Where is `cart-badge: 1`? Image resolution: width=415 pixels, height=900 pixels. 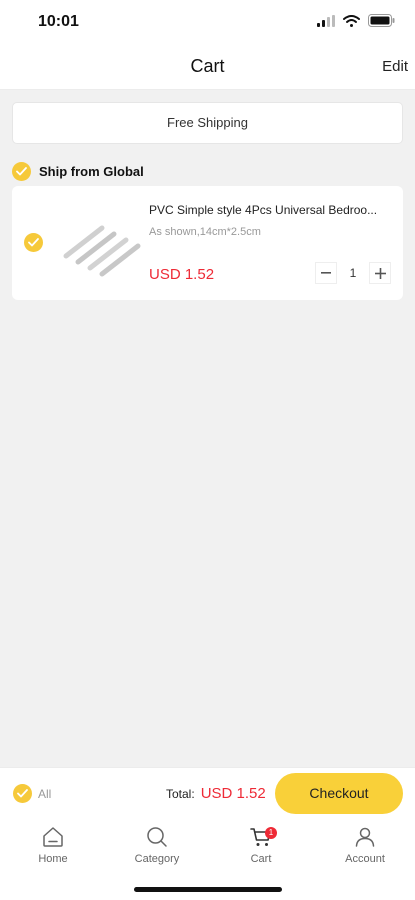
cart-badge: 1 is located at coordinates (271, 833).